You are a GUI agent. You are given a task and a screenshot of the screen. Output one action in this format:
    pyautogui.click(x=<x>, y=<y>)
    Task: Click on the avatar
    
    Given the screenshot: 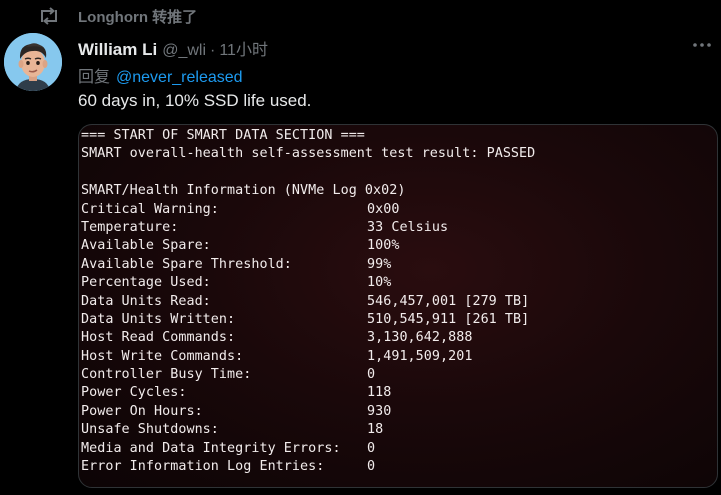 What is the action you would take?
    pyautogui.click(x=33, y=62)
    